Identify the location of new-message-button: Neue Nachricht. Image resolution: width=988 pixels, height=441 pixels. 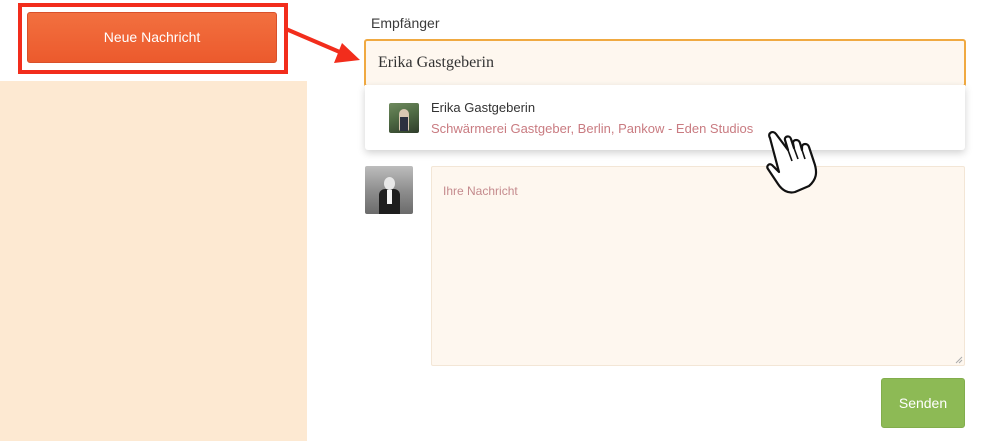
(152, 37).